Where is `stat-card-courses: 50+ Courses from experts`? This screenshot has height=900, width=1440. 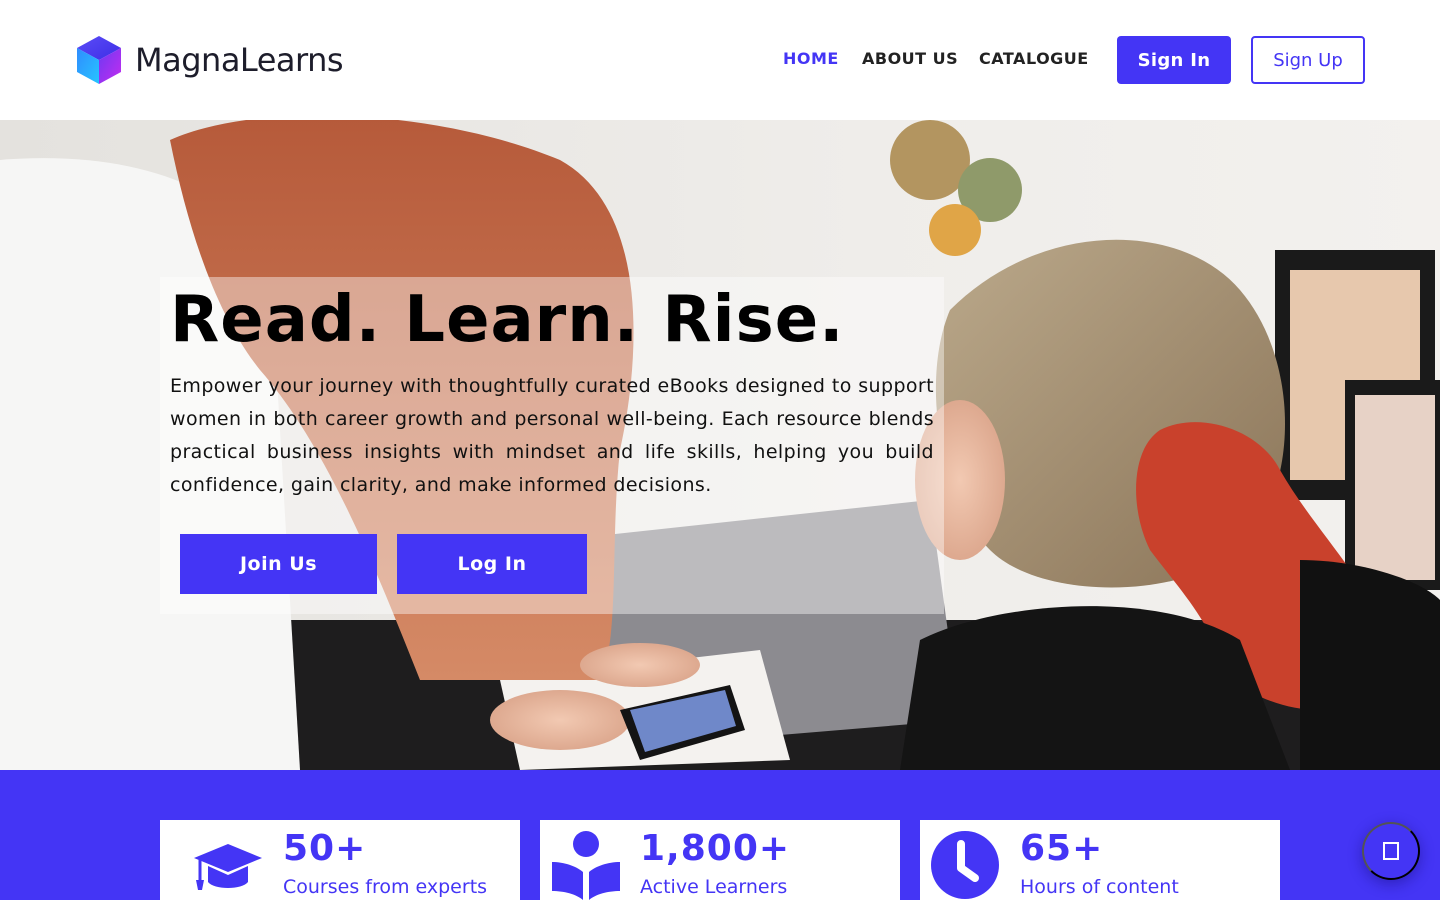 stat-card-courses: 50+ Courses from experts is located at coordinates (340, 860).